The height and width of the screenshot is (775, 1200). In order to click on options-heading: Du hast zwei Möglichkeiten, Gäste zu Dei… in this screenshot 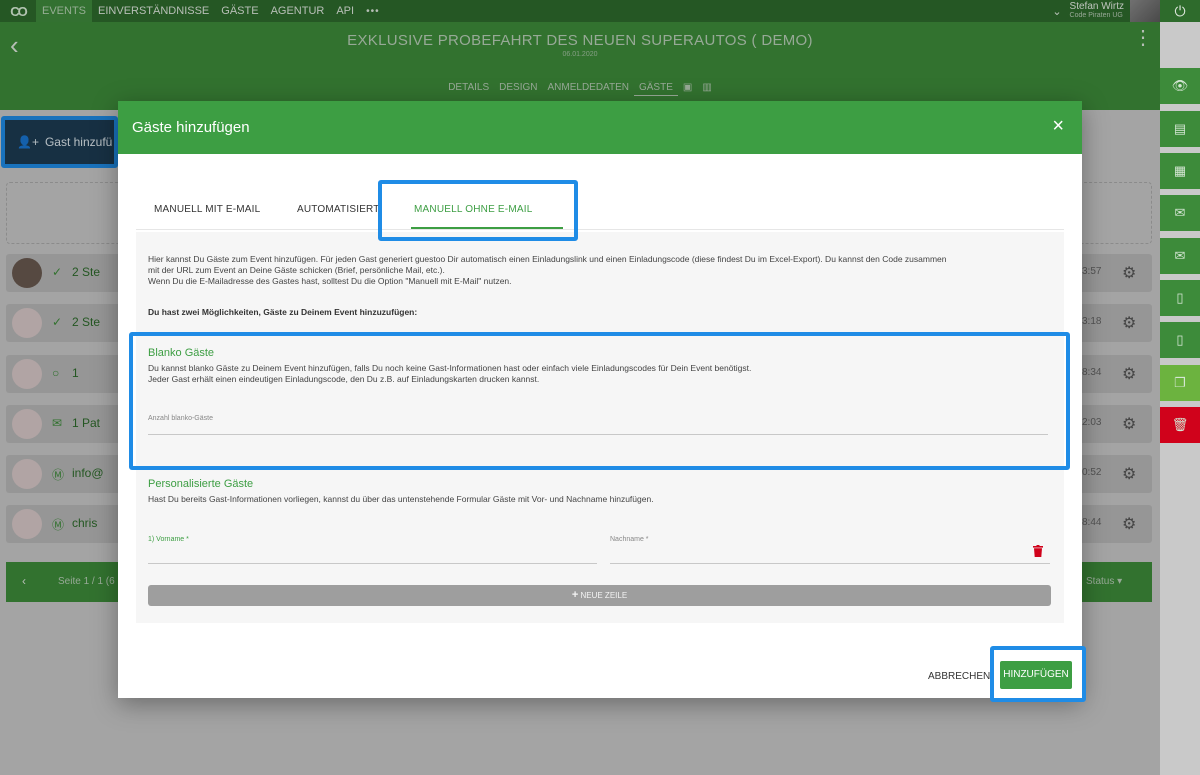, I will do `click(283, 312)`.